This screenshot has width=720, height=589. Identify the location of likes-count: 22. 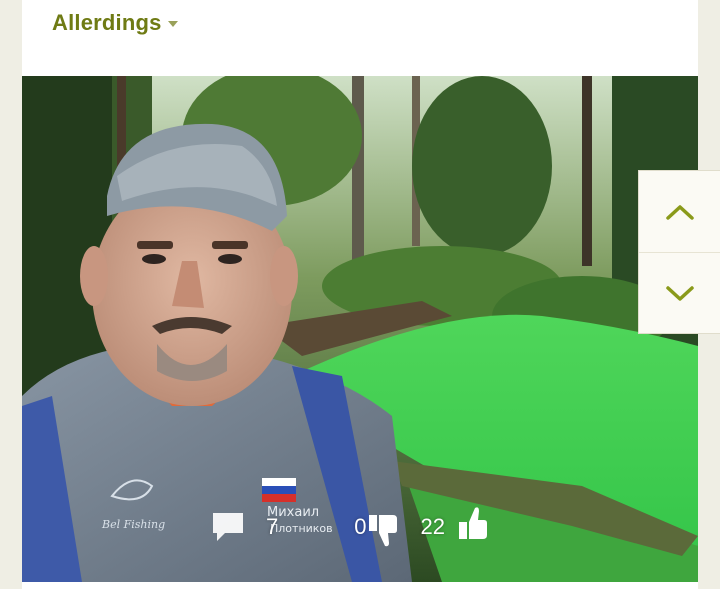
(432, 526).